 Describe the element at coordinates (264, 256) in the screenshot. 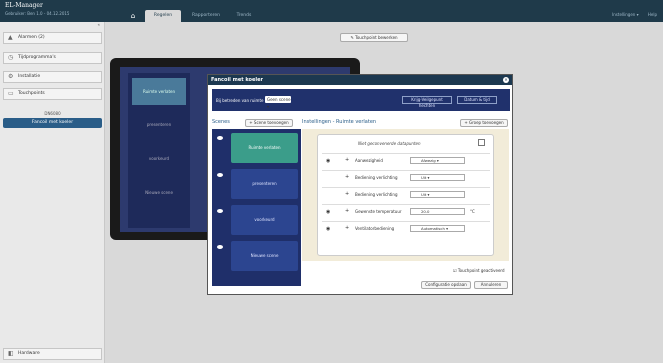

I see `scene-tile: Nieuwe scene` at that location.